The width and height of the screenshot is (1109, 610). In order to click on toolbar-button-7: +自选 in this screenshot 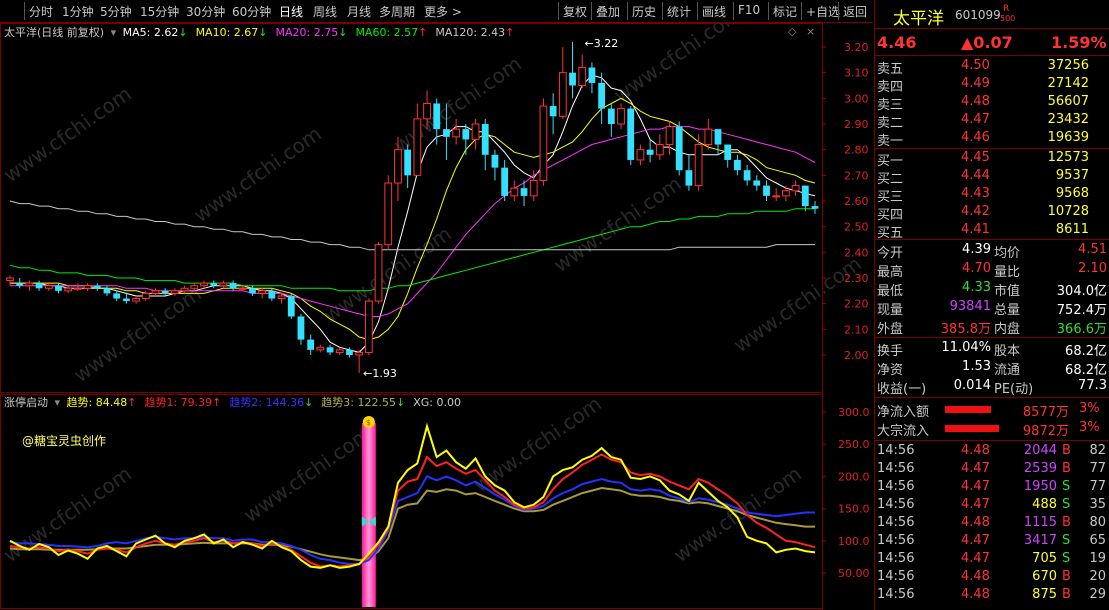, I will do `click(823, 11)`.